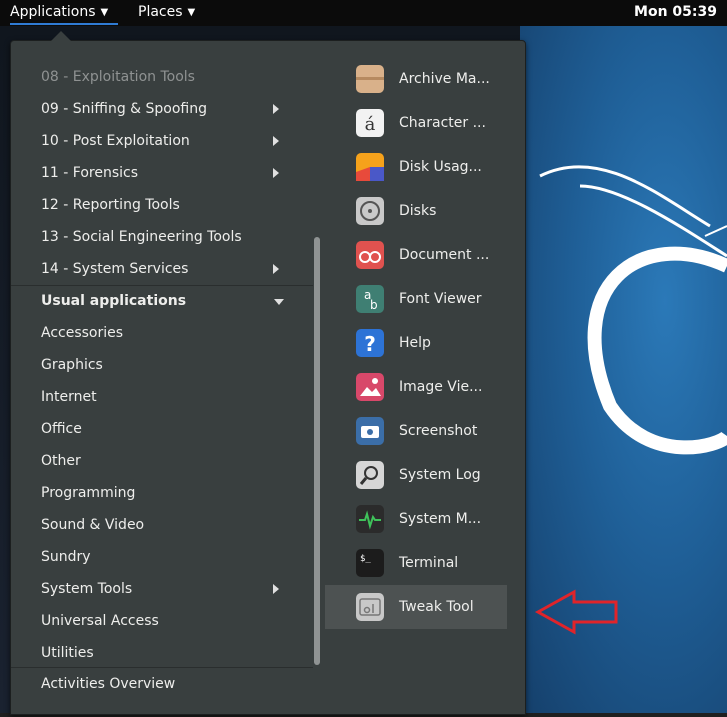 The height and width of the screenshot is (717, 727). I want to click on category-label: Office, so click(61, 429).